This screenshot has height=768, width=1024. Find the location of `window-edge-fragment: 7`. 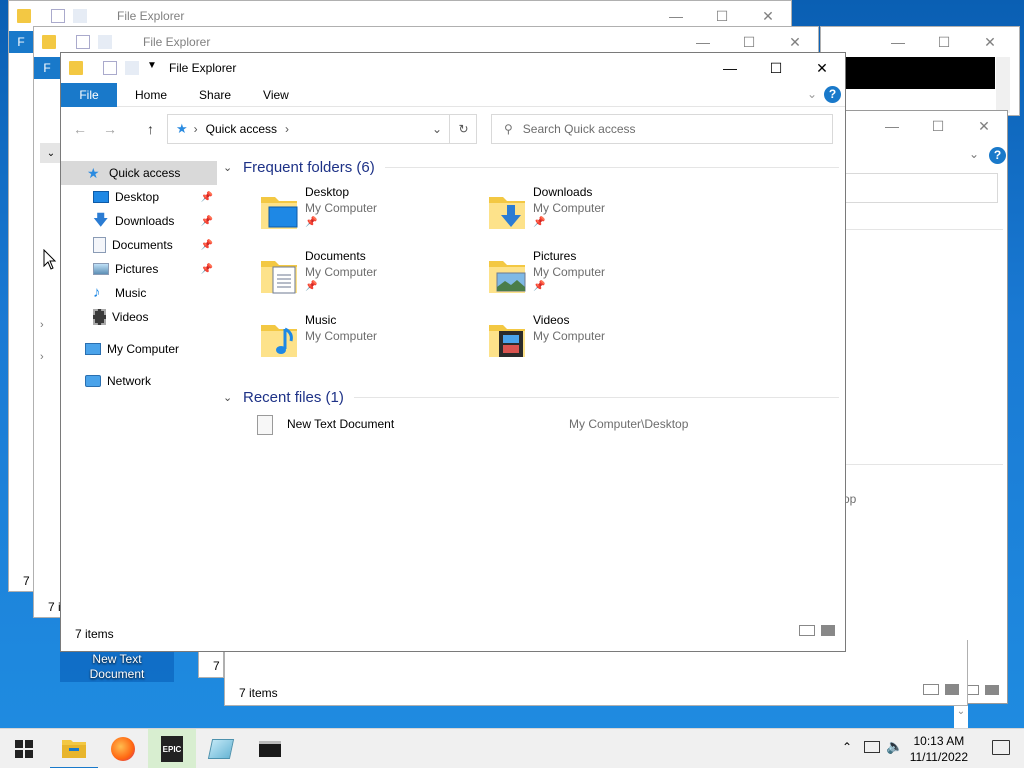

window-edge-fragment: 7 is located at coordinates (211, 664).